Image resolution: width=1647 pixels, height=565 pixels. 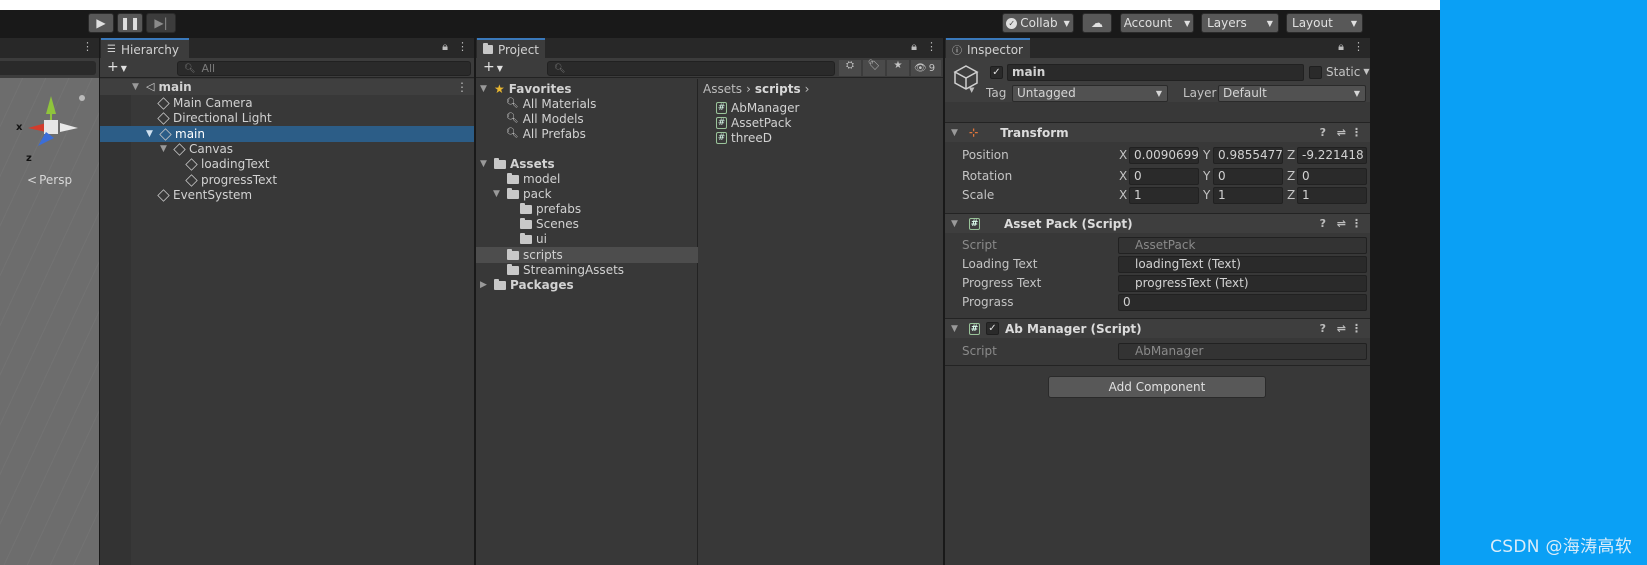 What do you see at coordinates (1164, 155) in the screenshot?
I see `position-x-field: 0.00906992` at bounding box center [1164, 155].